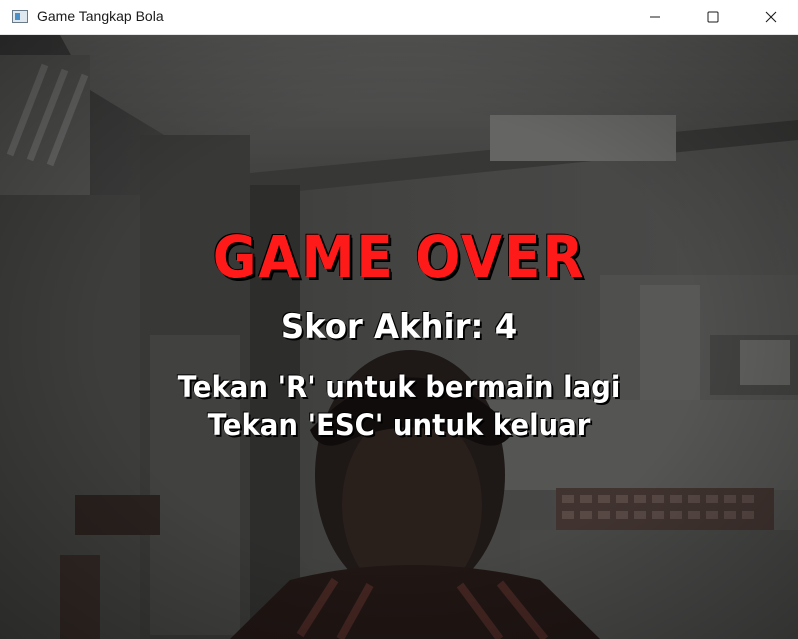 Image resolution: width=798 pixels, height=639 pixels. I want to click on minimize-button, so click(655, 17).